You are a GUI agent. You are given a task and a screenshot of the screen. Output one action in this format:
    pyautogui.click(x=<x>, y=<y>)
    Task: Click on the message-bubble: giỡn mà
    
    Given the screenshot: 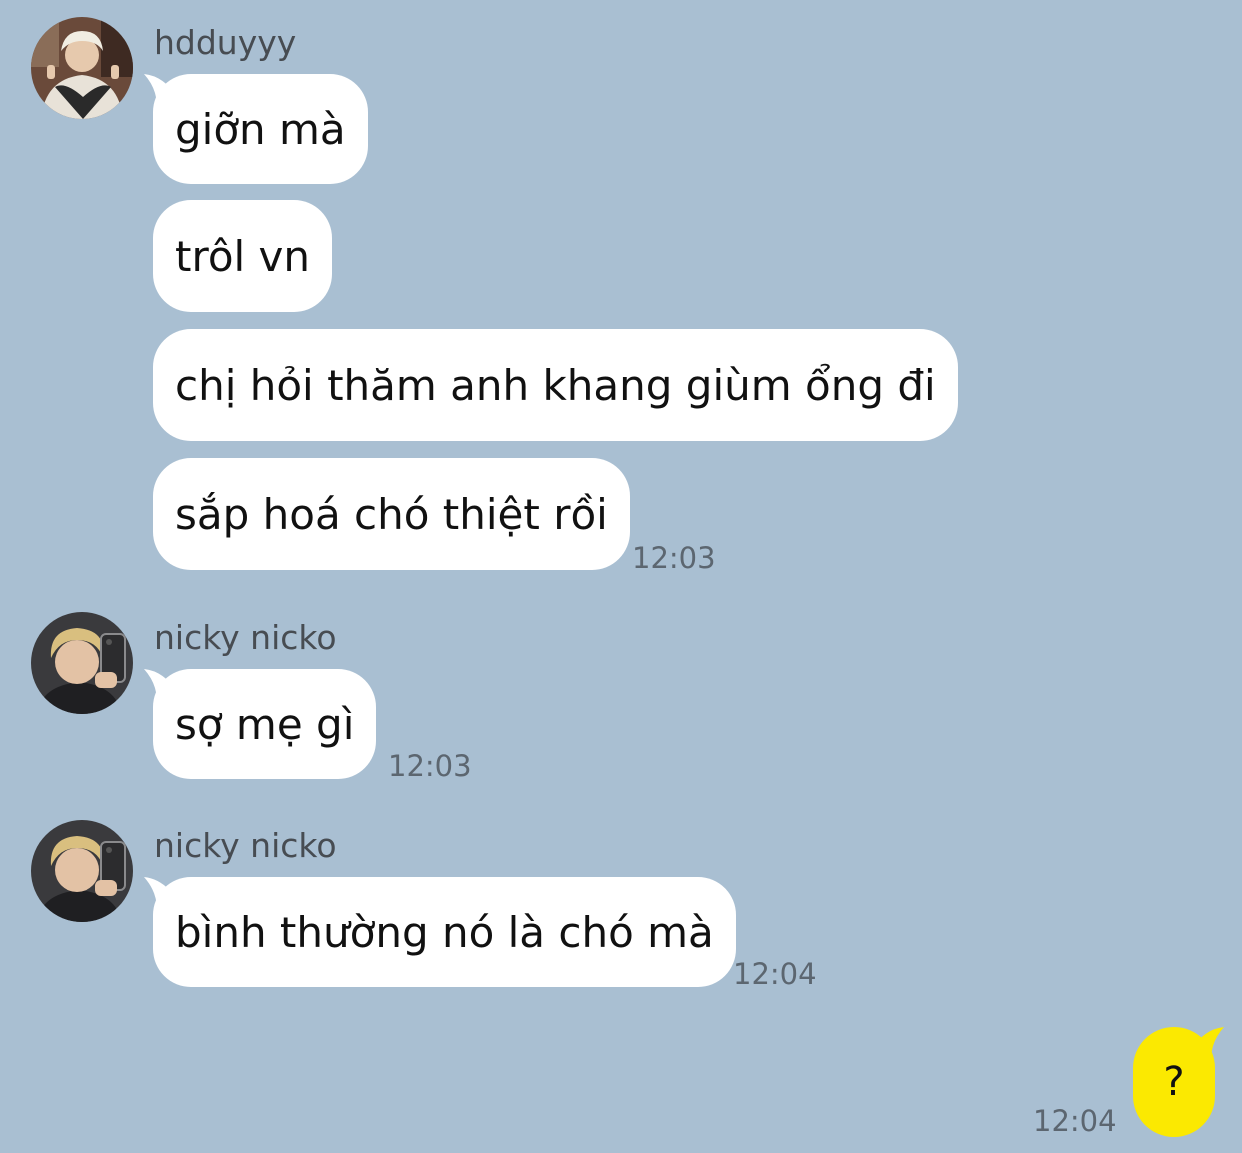 What is the action you would take?
    pyautogui.click(x=260, y=129)
    